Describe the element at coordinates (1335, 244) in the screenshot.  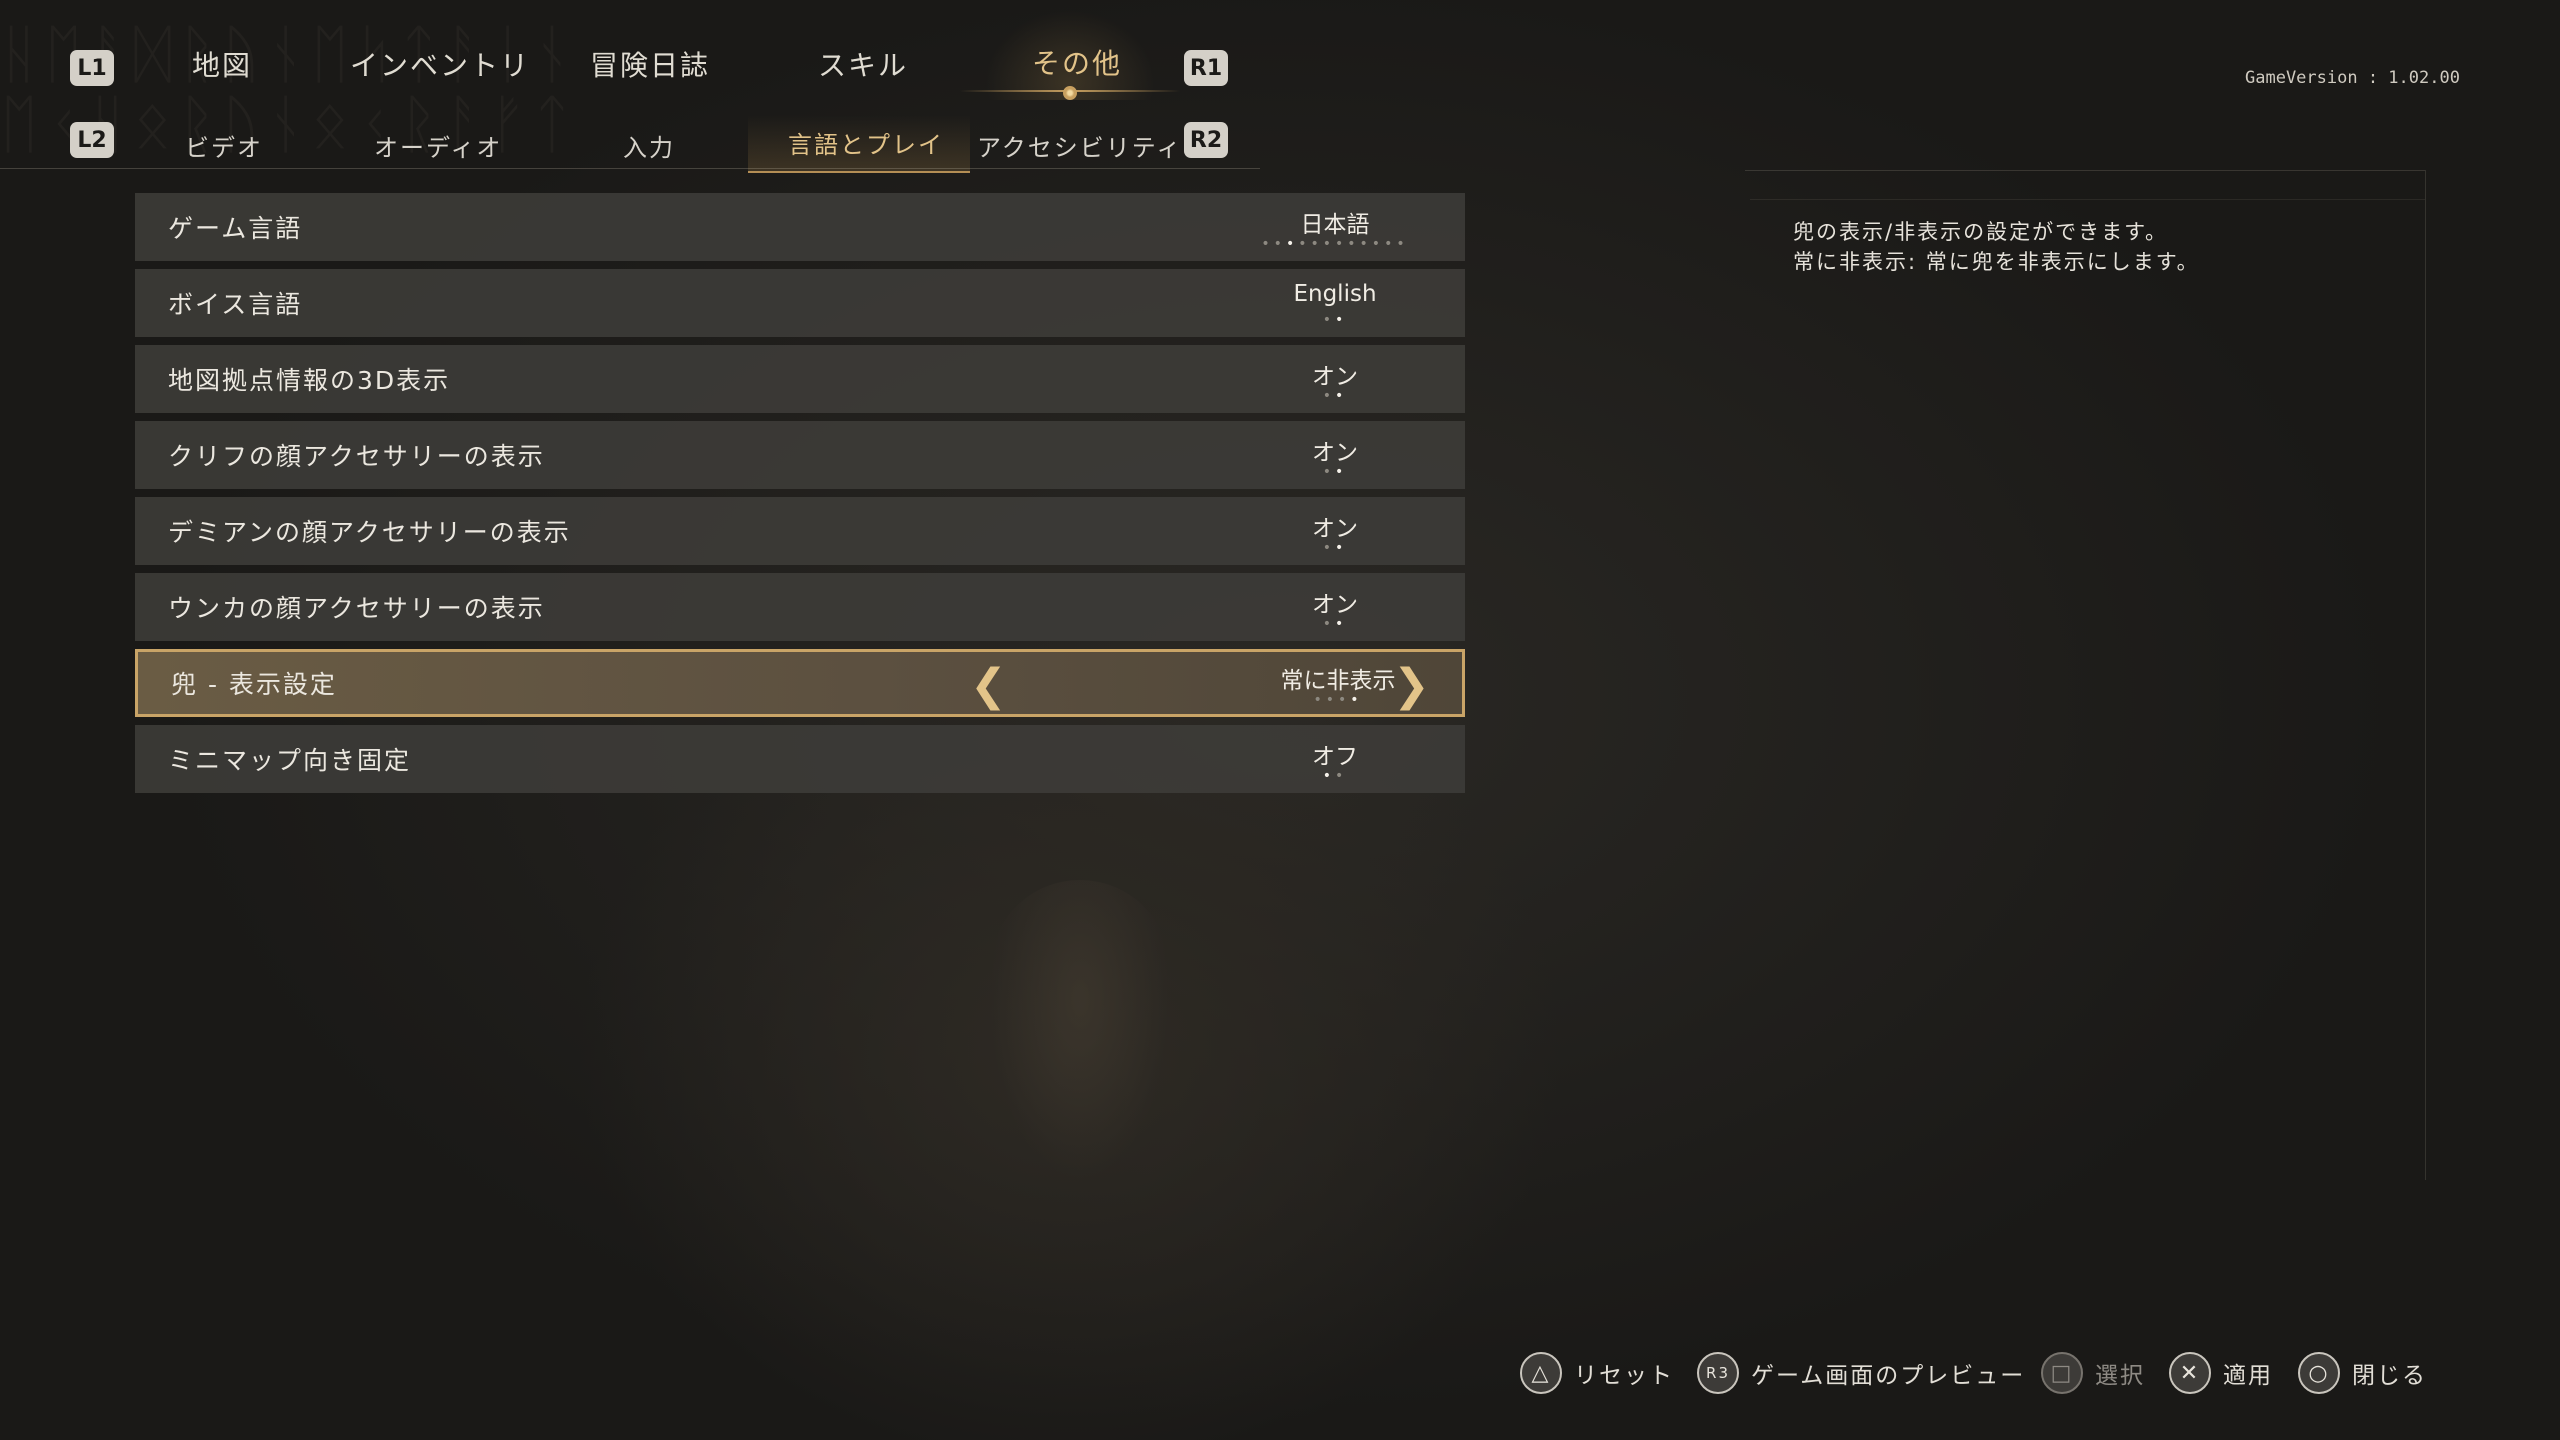
I see `option-indicator-dots: ••••••••••••` at that location.